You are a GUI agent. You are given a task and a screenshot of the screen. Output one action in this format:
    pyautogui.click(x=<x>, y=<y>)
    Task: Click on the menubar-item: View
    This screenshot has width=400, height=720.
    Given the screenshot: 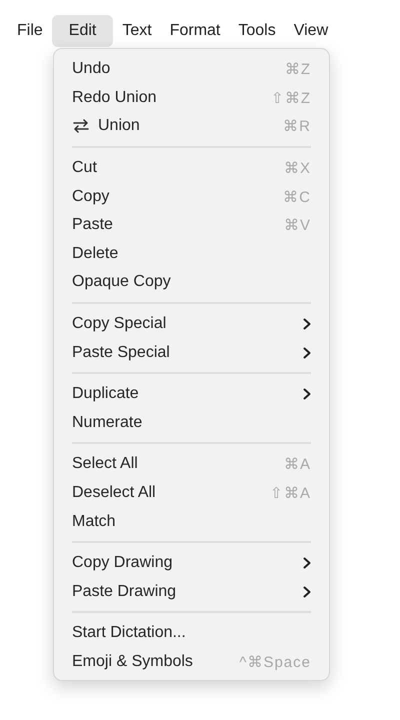 What is the action you would take?
    pyautogui.click(x=311, y=30)
    